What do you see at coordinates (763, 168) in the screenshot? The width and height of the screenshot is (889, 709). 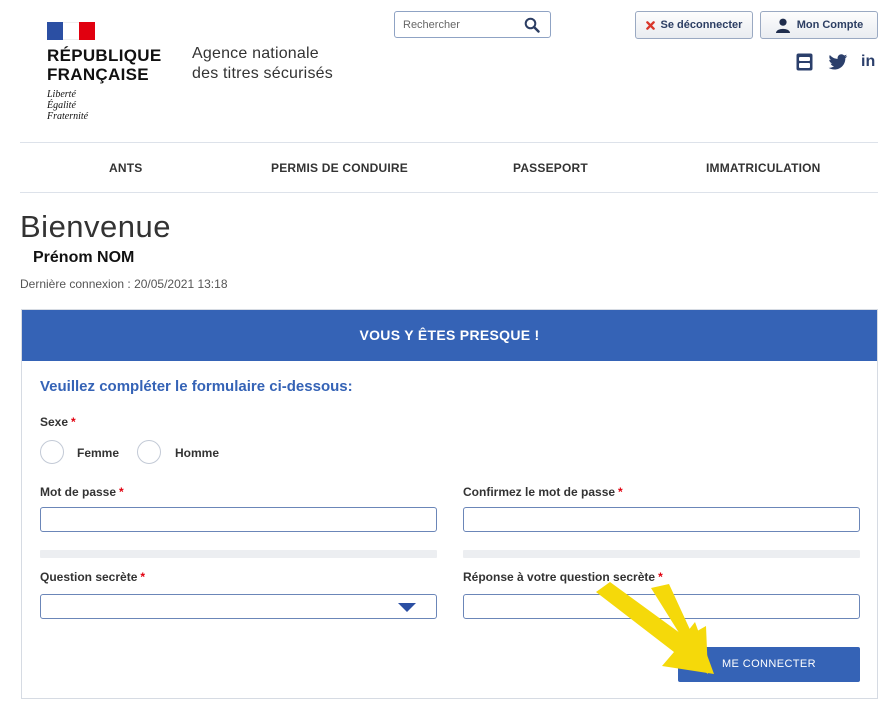 I see `nav-item-immatriculation: IMMATRICULATION` at bounding box center [763, 168].